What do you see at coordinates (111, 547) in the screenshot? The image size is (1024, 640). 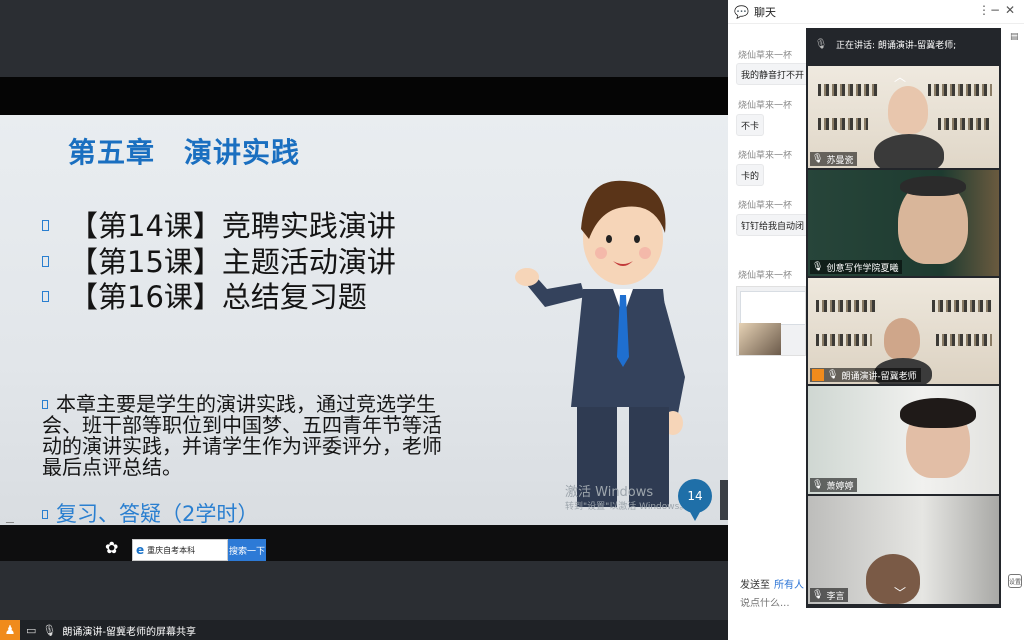 I see `app-logo-icon: ✿` at bounding box center [111, 547].